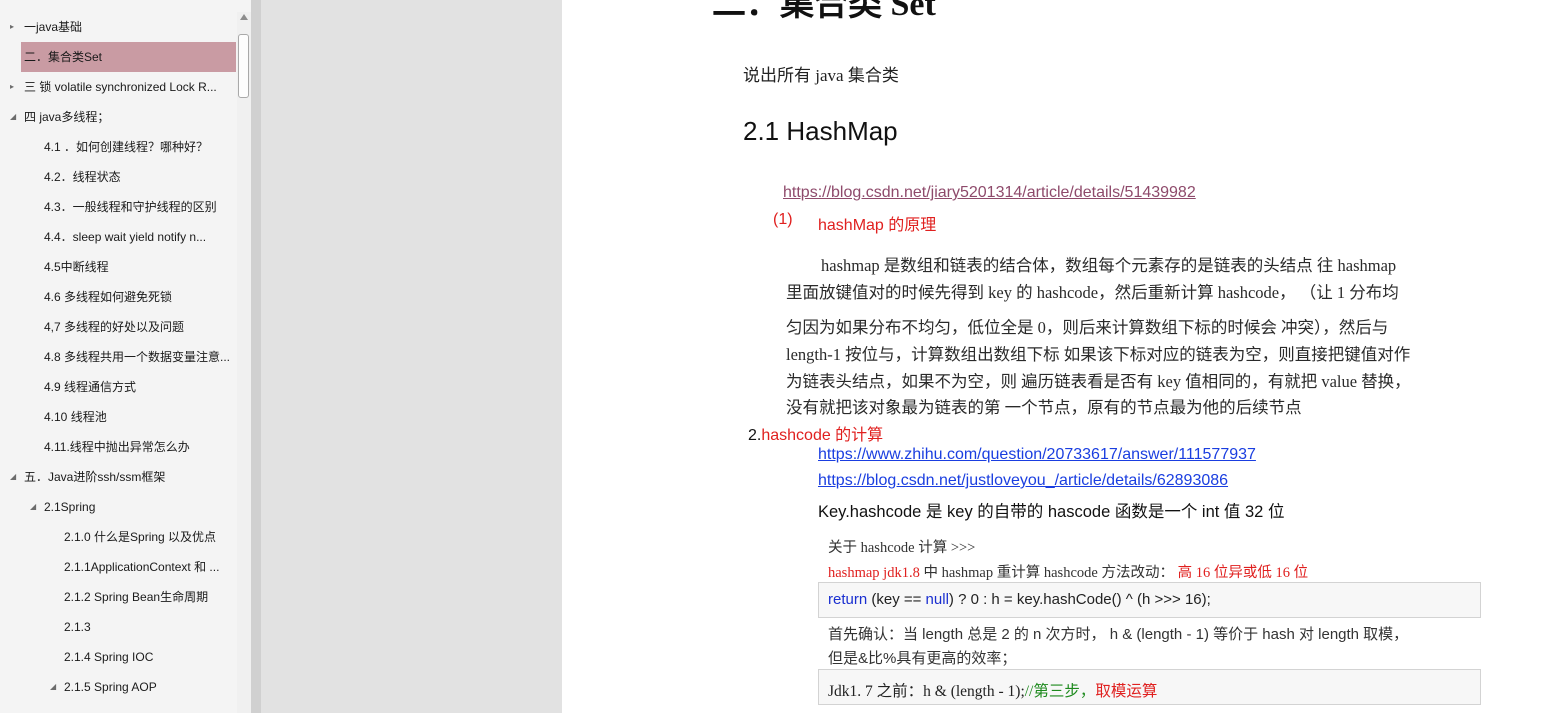 The width and height of the screenshot is (1559, 713). Describe the element at coordinates (95, 477) in the screenshot. I see `nav-item-label: 五．Java进阶ssh/ssm框架` at that location.